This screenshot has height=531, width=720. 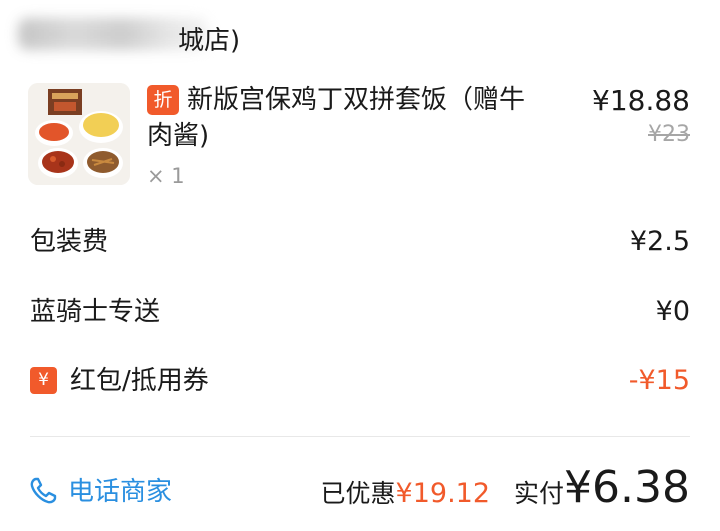 I want to click on product-name: 新版宫保鸡丁双拼套饭（赠牛肉酱), so click(x=347, y=118).